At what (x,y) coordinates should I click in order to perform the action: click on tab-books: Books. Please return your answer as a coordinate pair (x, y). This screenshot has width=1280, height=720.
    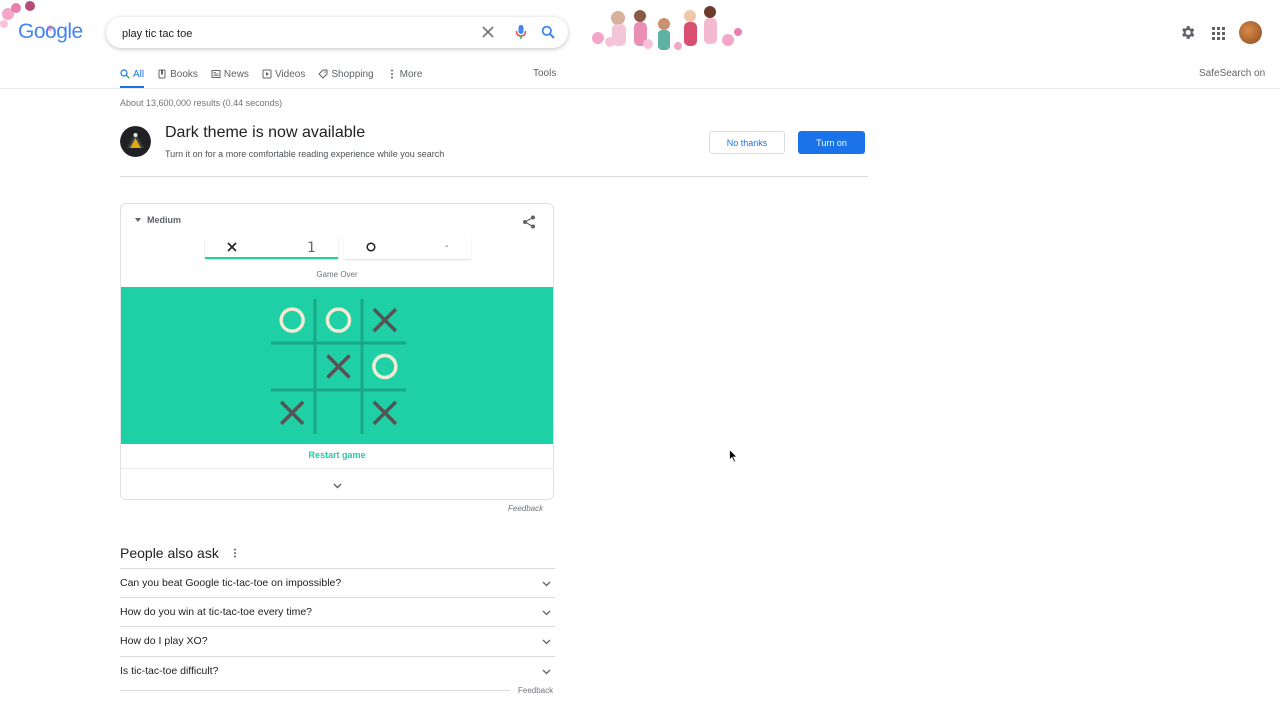
    Looking at the image, I should click on (177, 74).